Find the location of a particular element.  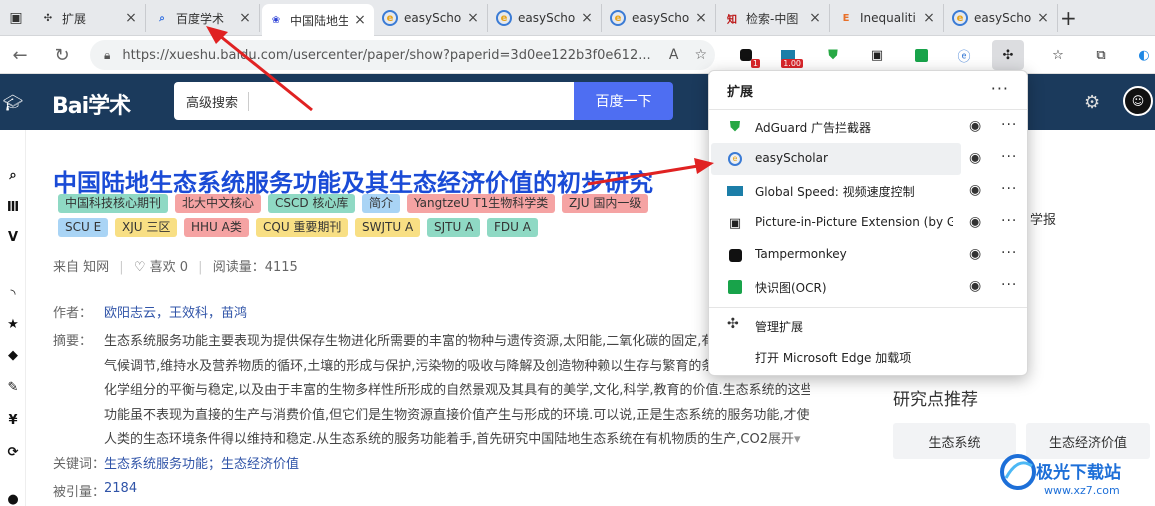

extension-item: 快识图(OCR) ◉ ··· is located at coordinates (868, 287).